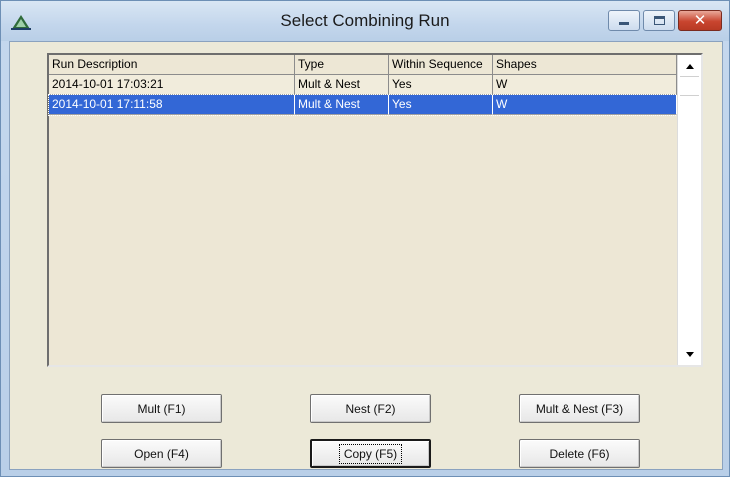 This screenshot has width=730, height=477. Describe the element at coordinates (441, 65) in the screenshot. I see `column-header-within-sequence: Within Sequence` at that location.